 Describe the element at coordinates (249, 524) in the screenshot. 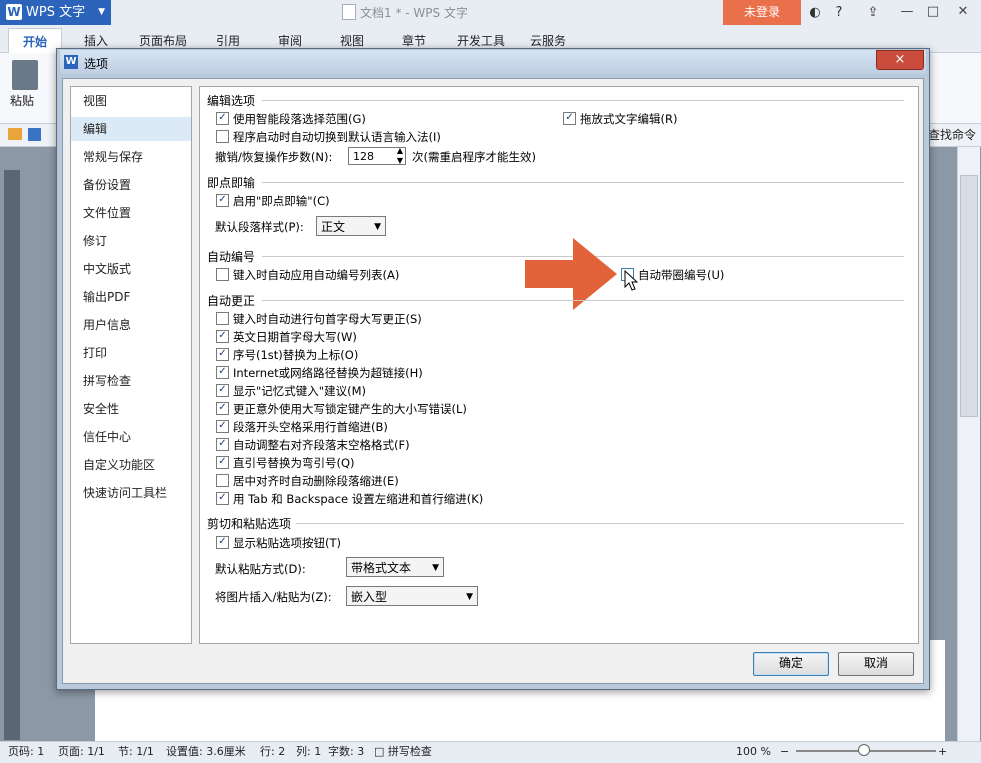

I see `group-title-cut-paste: 剪切和粘贴选项` at that location.